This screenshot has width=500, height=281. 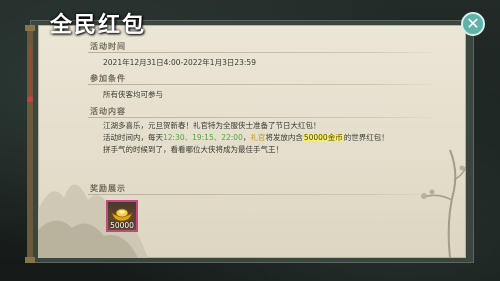 What do you see at coordinates (284, 137) in the screenshot?
I see `content-line-2-mid: 将发放内含` at bounding box center [284, 137].